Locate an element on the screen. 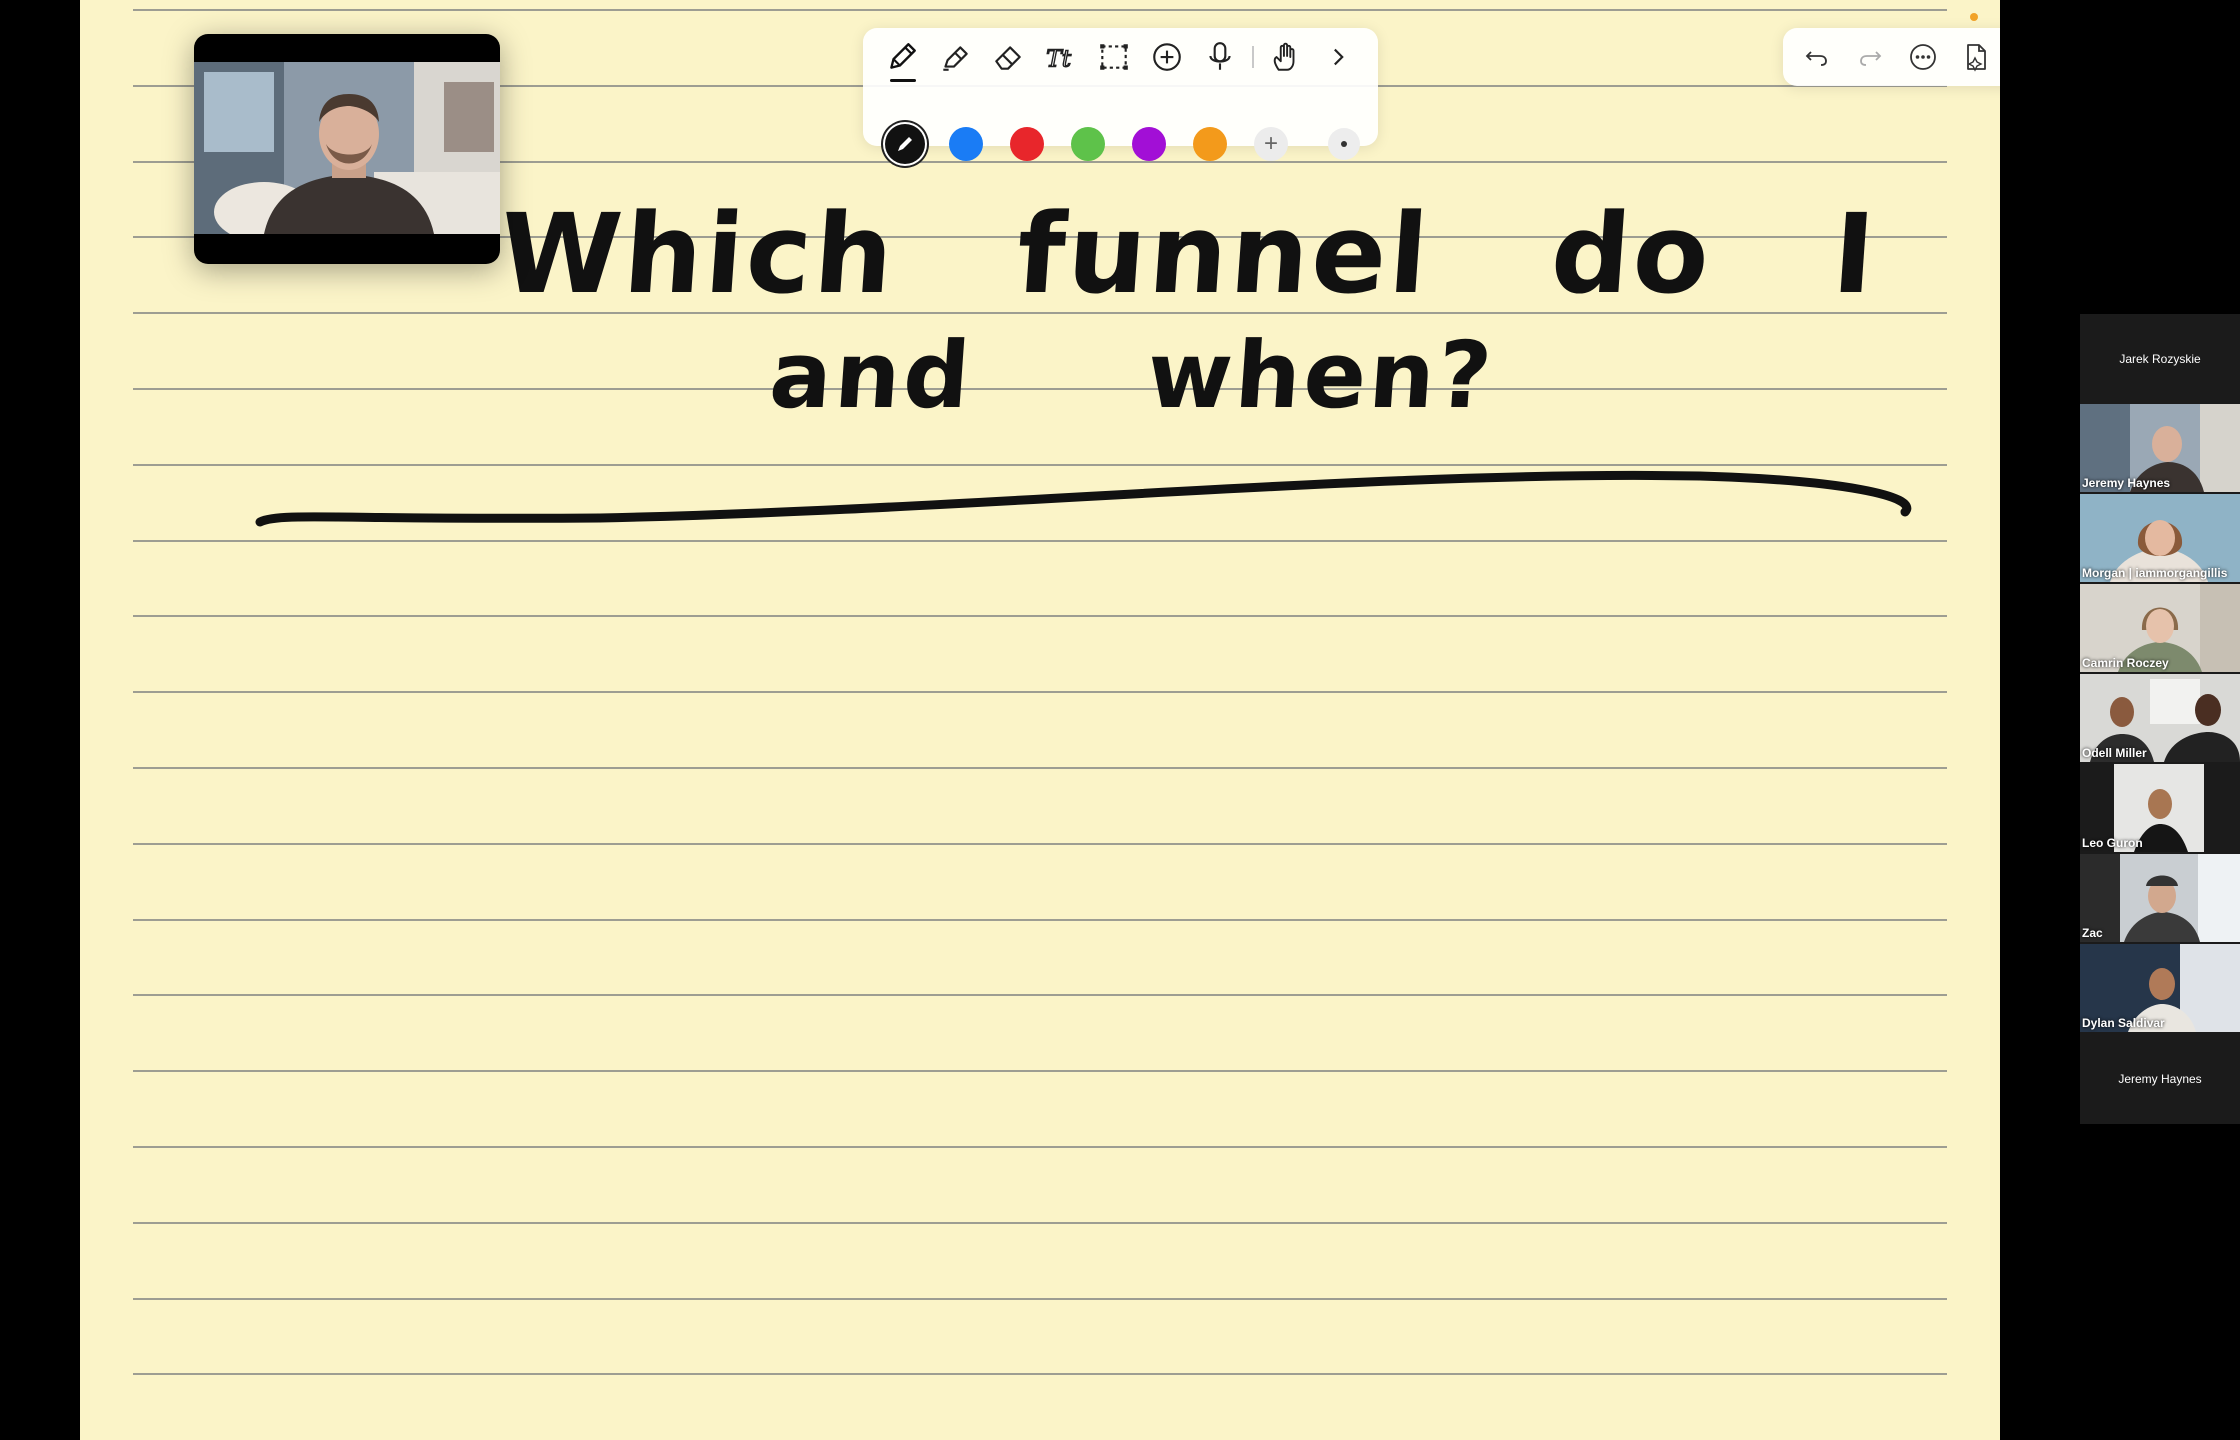  participant-name: Jarek Rozyskie is located at coordinates (2160, 359).